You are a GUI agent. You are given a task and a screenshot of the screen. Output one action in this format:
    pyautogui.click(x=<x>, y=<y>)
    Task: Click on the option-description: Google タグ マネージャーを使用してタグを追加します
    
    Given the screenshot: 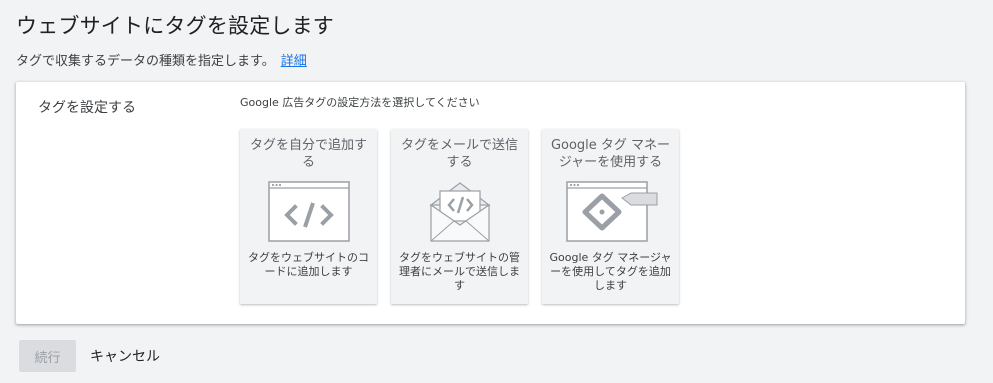 What is the action you would take?
    pyautogui.click(x=610, y=271)
    